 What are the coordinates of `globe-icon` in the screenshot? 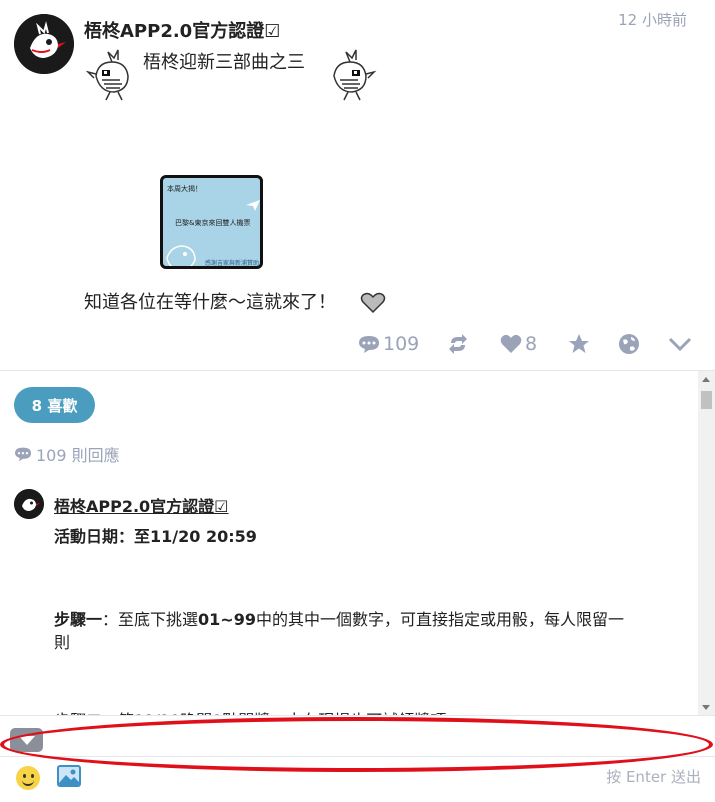 It's located at (629, 344).